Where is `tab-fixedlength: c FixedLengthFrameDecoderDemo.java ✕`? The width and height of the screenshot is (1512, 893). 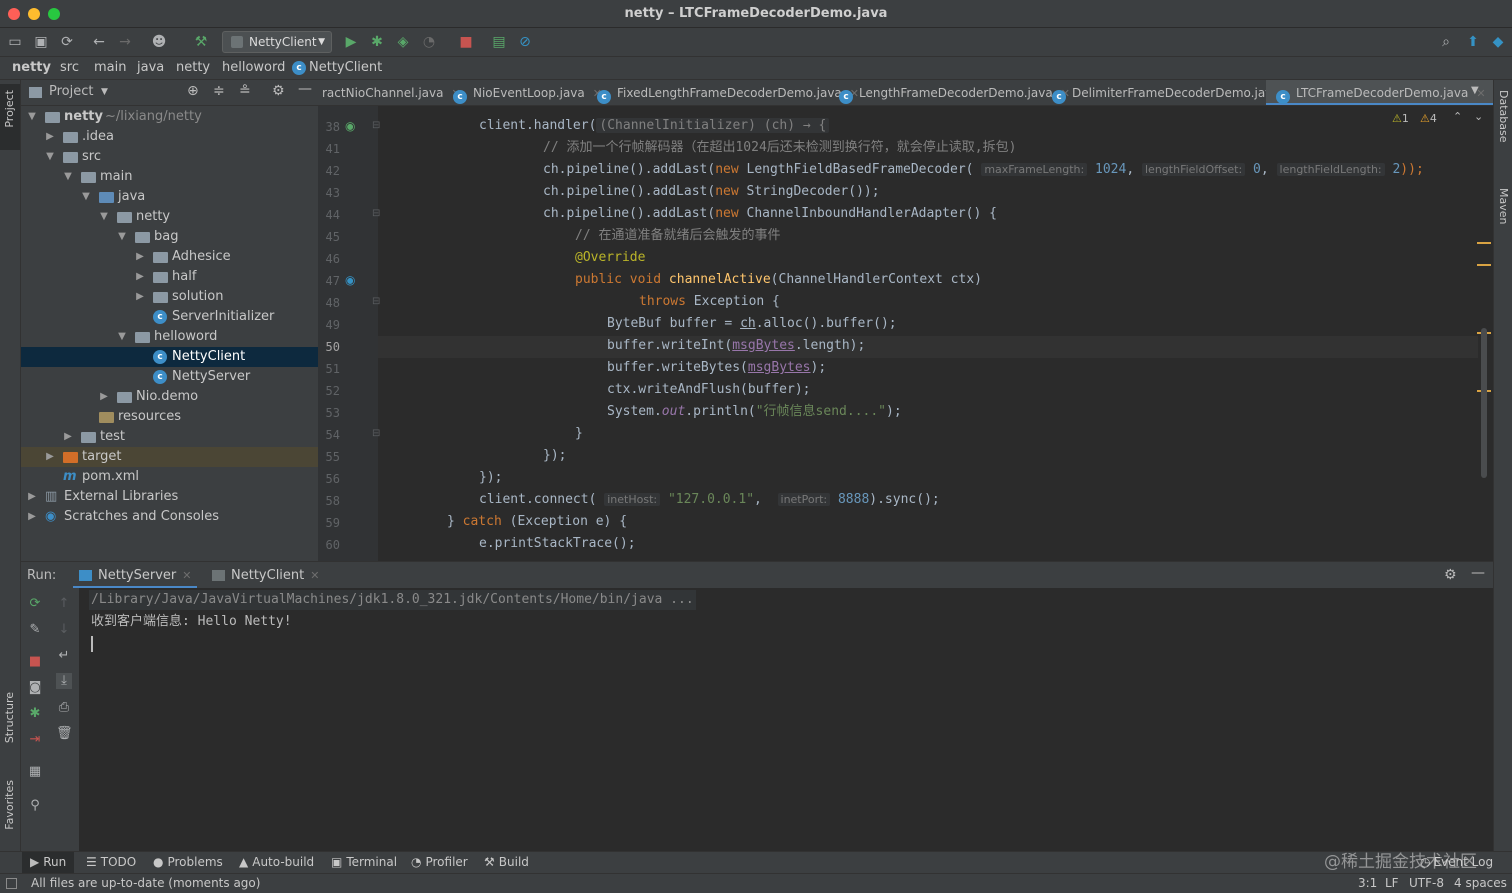
tab-fixedlength: c FixedLengthFrameDecoderDemo.java ✕ is located at coordinates (728, 92).